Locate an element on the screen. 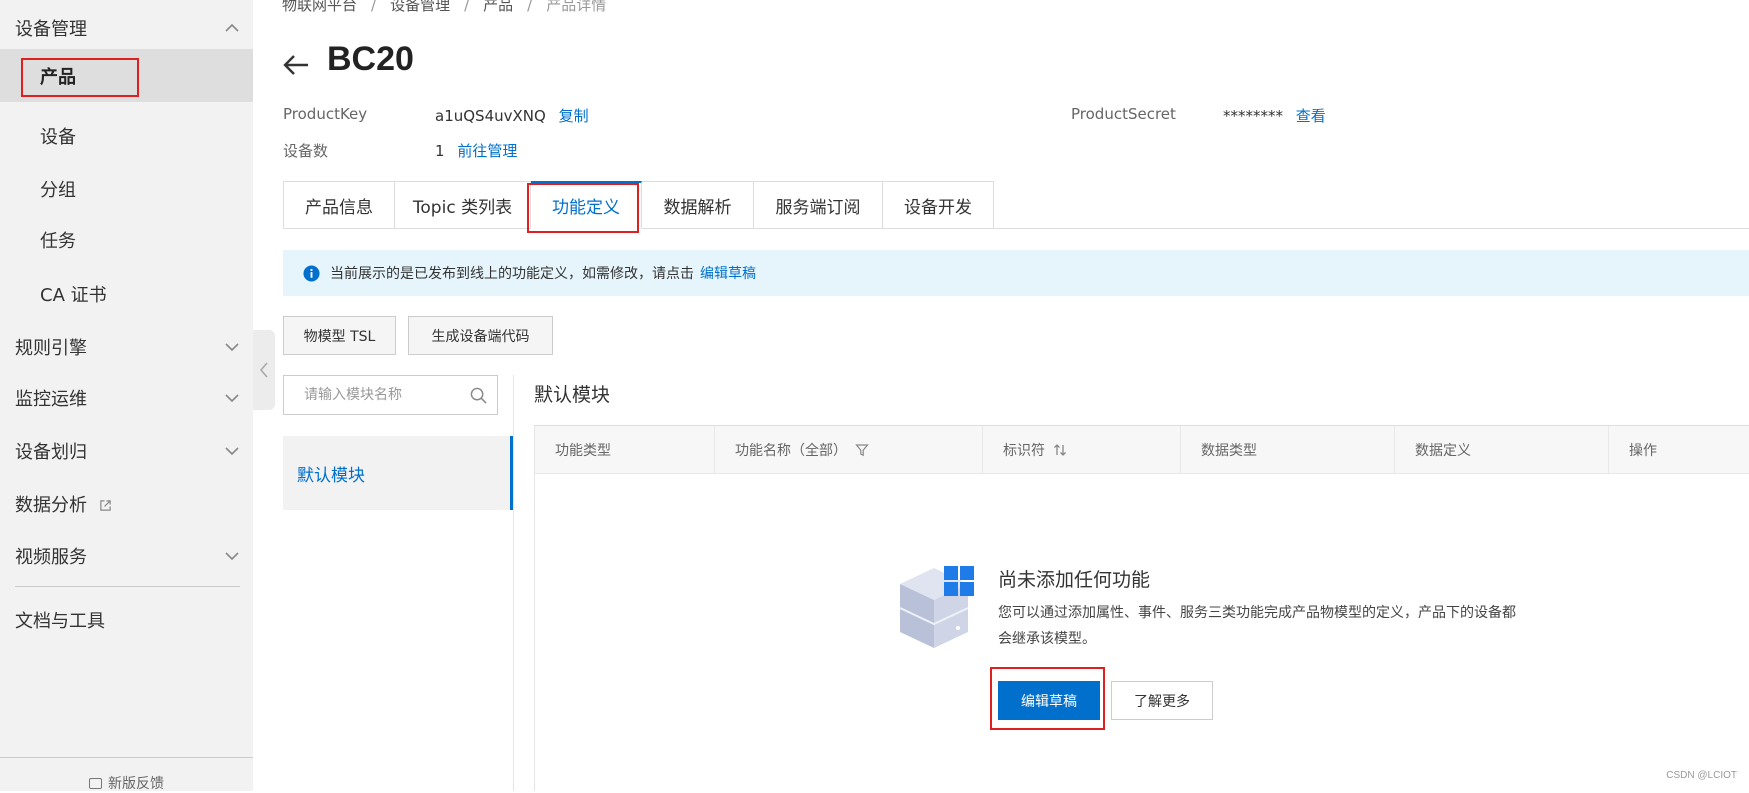  sidebar-item-rules-engine: 规则引擎 is located at coordinates (126, 346).